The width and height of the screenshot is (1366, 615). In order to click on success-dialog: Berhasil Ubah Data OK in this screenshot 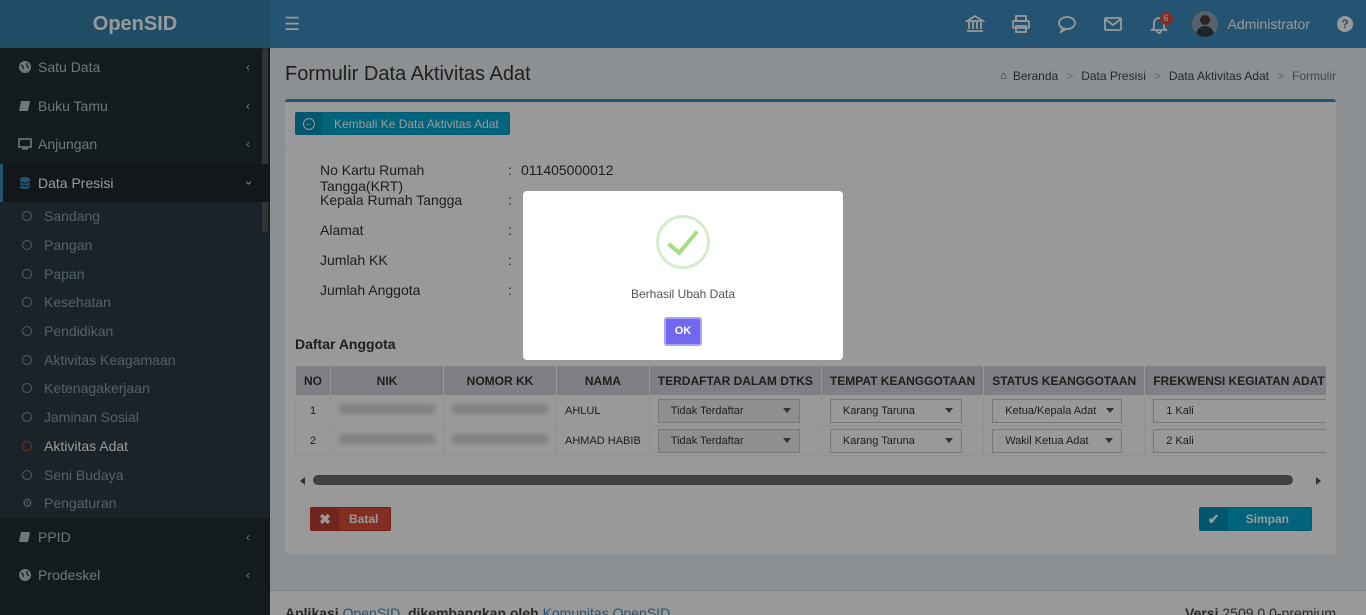, I will do `click(683, 275)`.